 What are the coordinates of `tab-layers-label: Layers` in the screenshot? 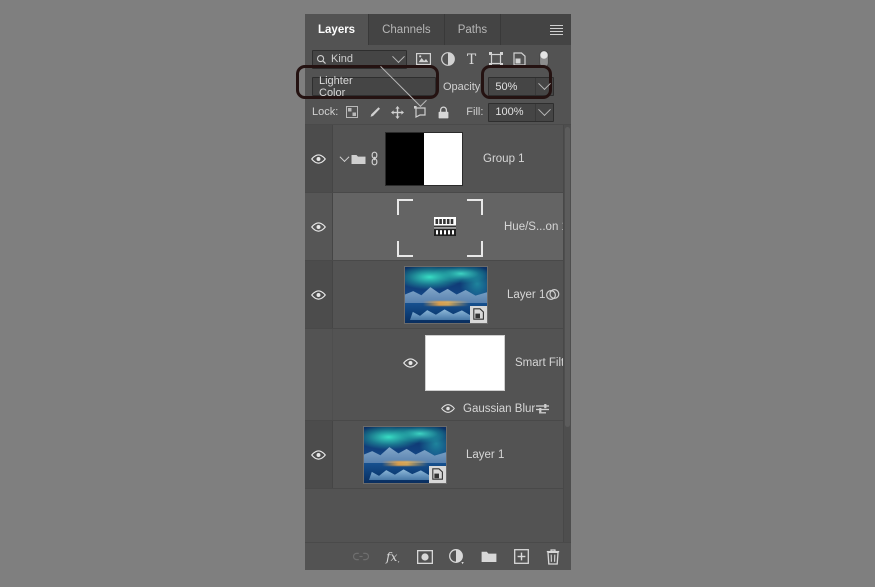 It's located at (337, 29).